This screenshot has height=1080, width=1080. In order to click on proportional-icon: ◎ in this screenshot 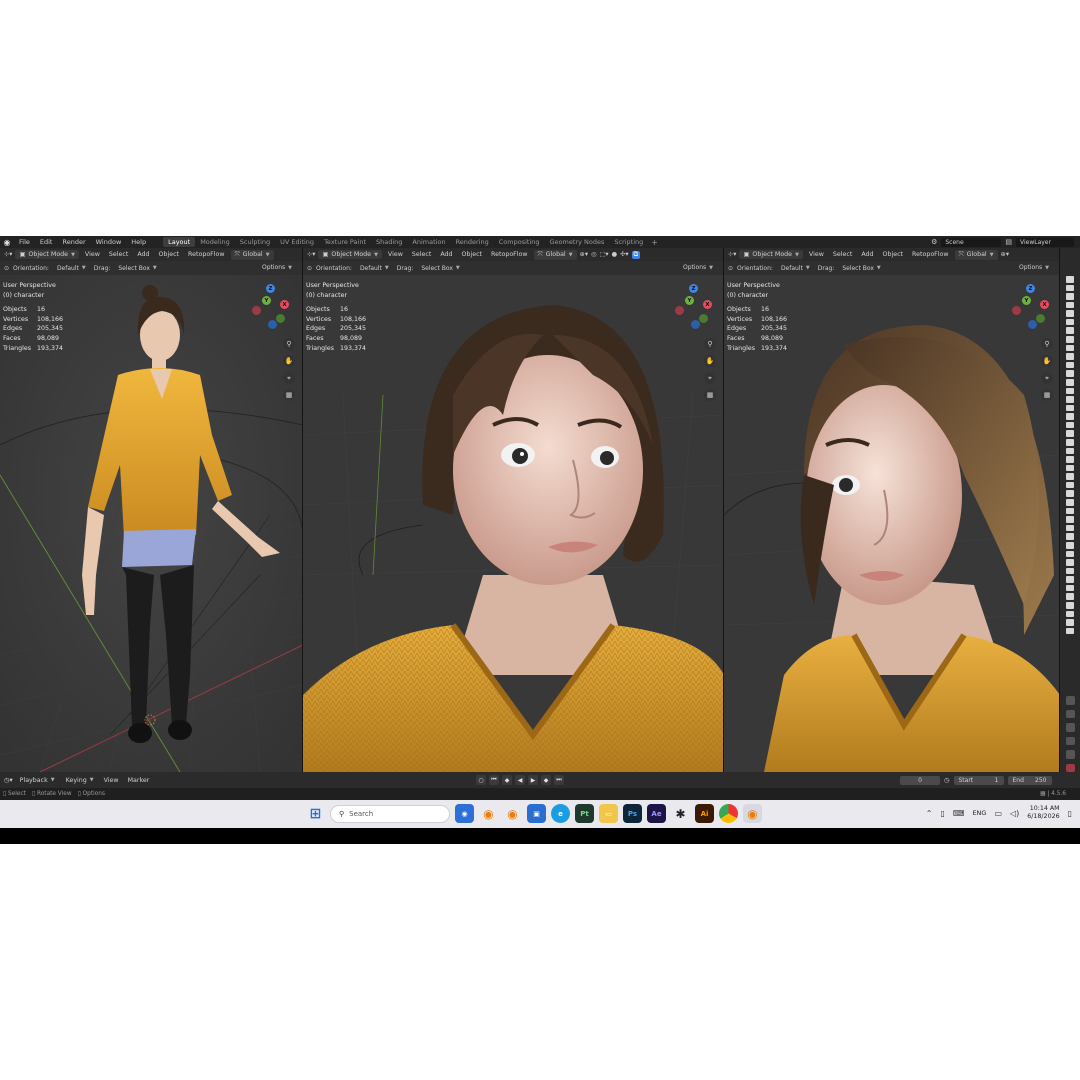, I will do `click(594, 254)`.